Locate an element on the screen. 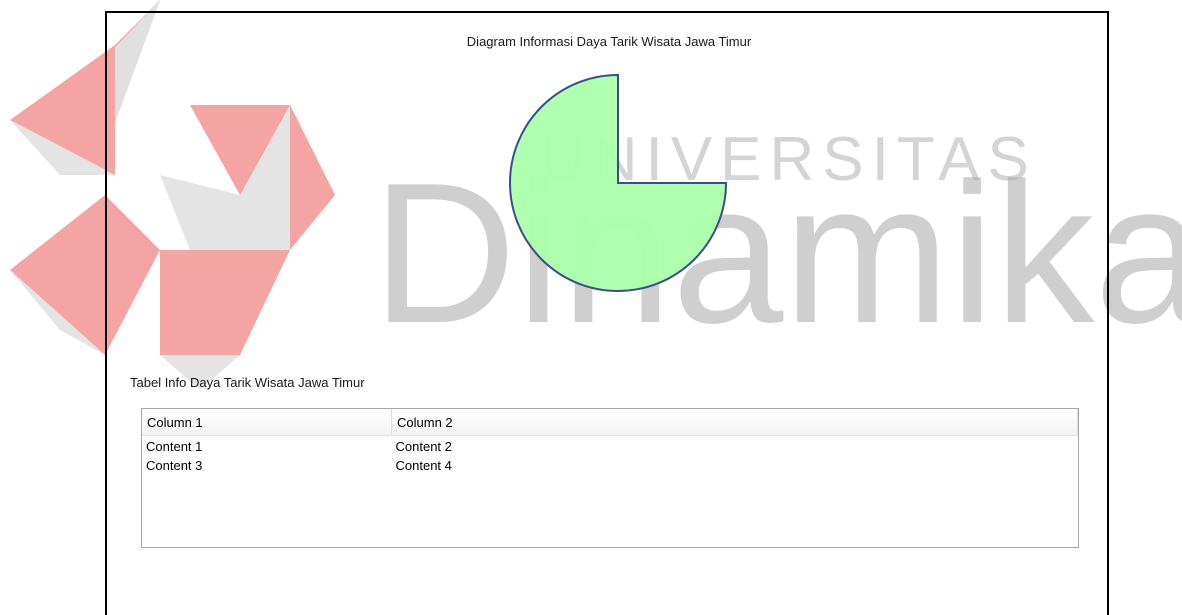 This screenshot has height=615, width=1182. column-header-1: Column 1 is located at coordinates (267, 422).